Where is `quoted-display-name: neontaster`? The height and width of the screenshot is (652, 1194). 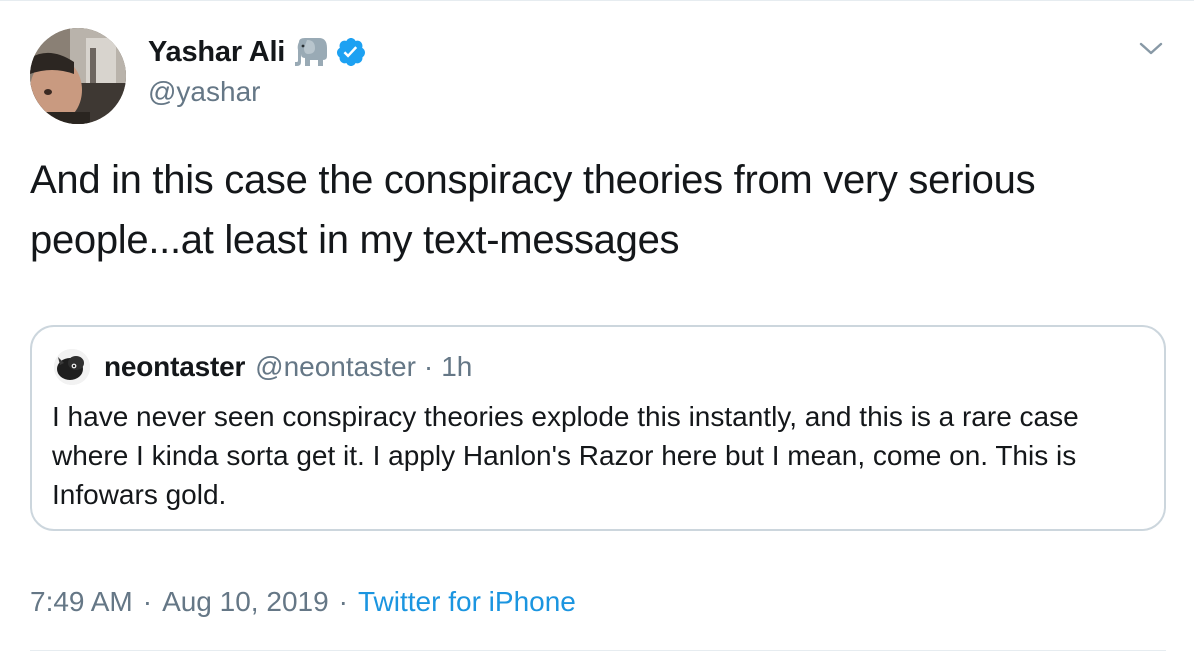 quoted-display-name: neontaster is located at coordinates (175, 366).